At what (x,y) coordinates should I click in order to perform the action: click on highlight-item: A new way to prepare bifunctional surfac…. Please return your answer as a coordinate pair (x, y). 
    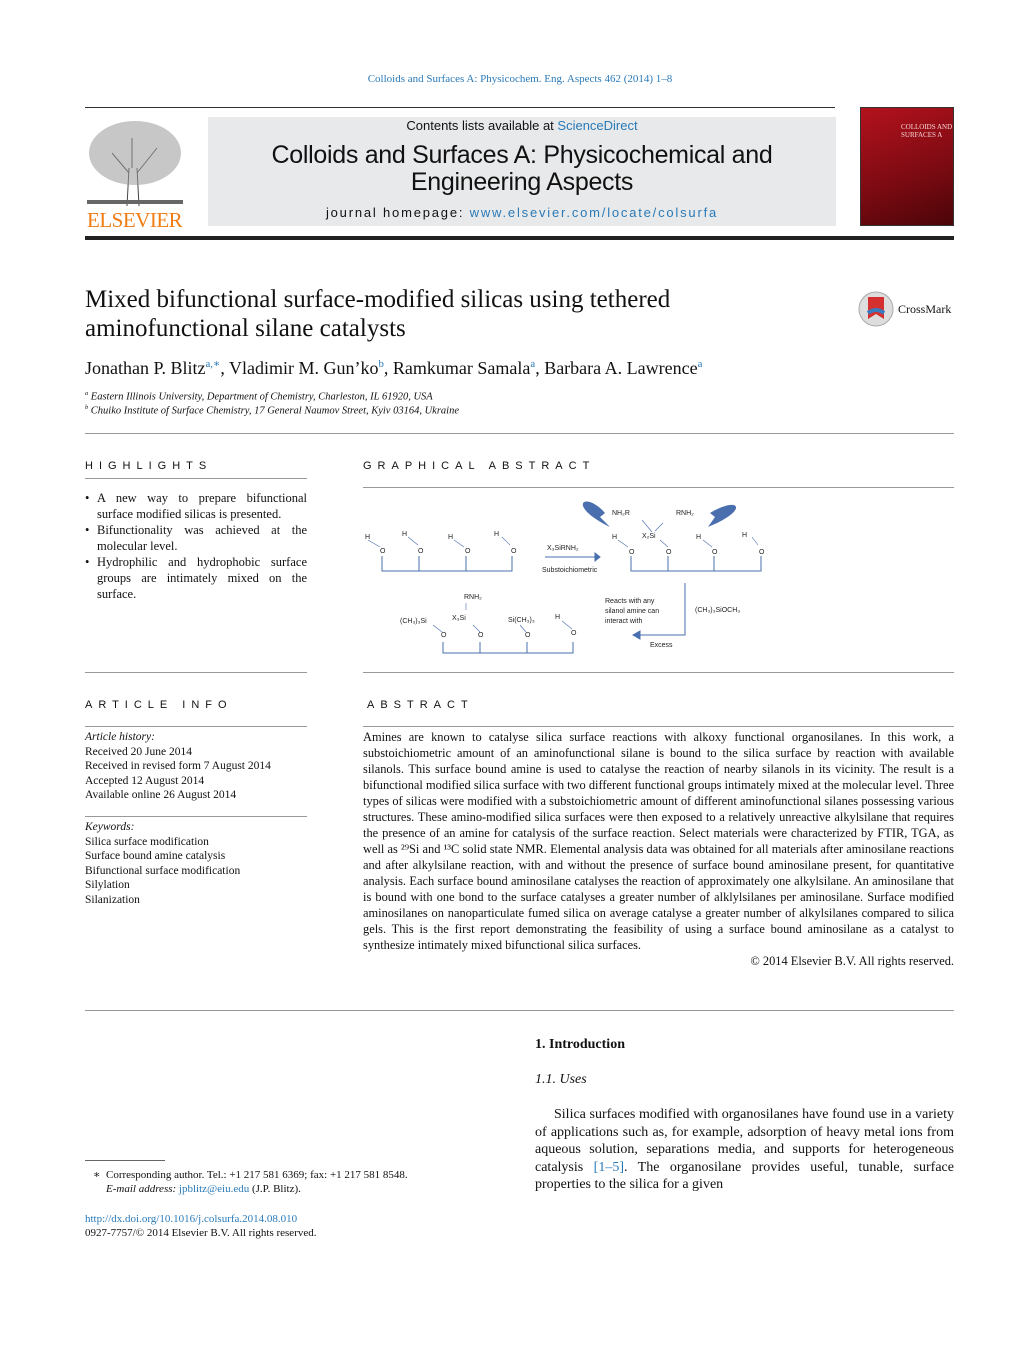
    Looking at the image, I should click on (196, 506).